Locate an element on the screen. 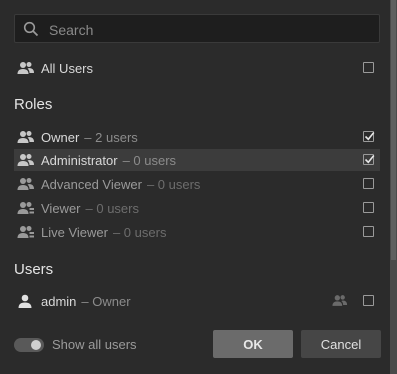  search-icon is located at coordinates (31, 29).